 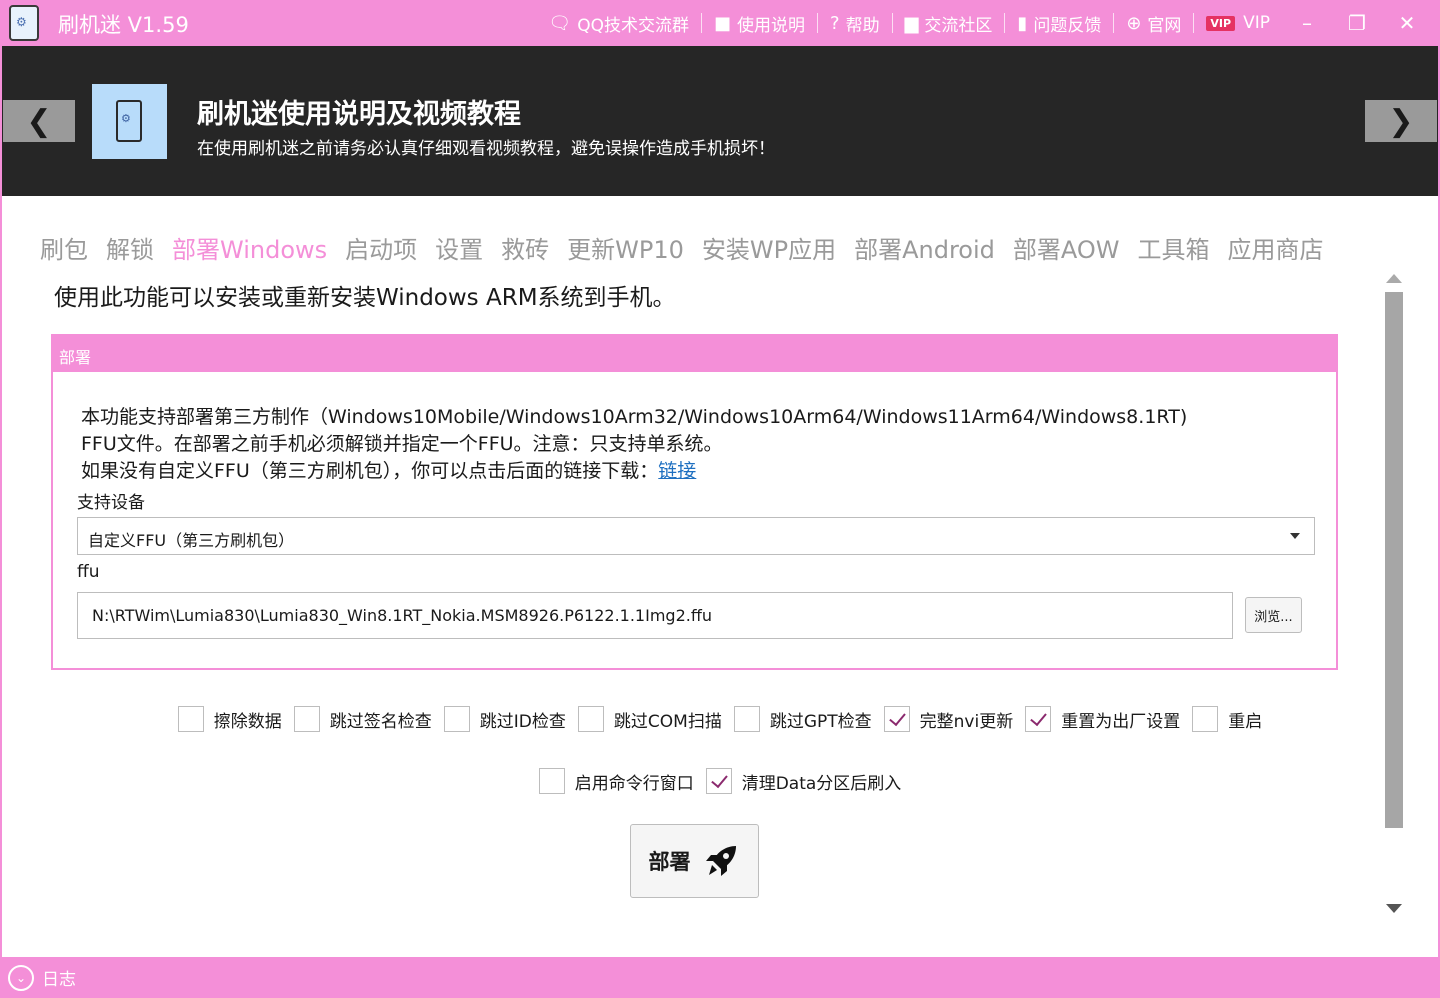 I want to click on tab-10: 工具箱, so click(x=1174, y=247).